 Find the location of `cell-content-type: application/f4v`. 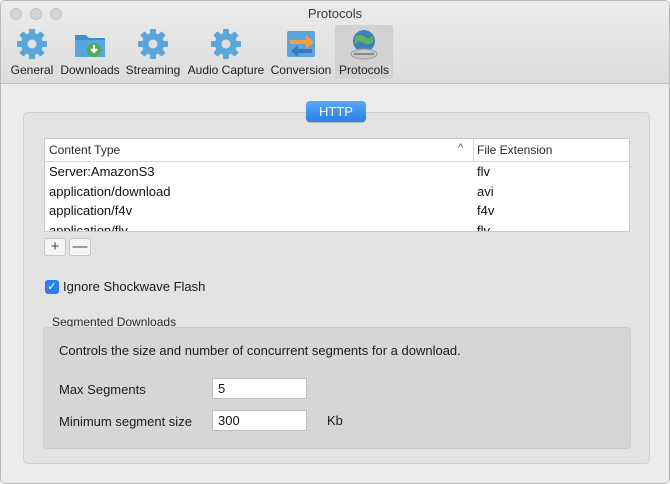

cell-content-type: application/f4v is located at coordinates (91, 210).